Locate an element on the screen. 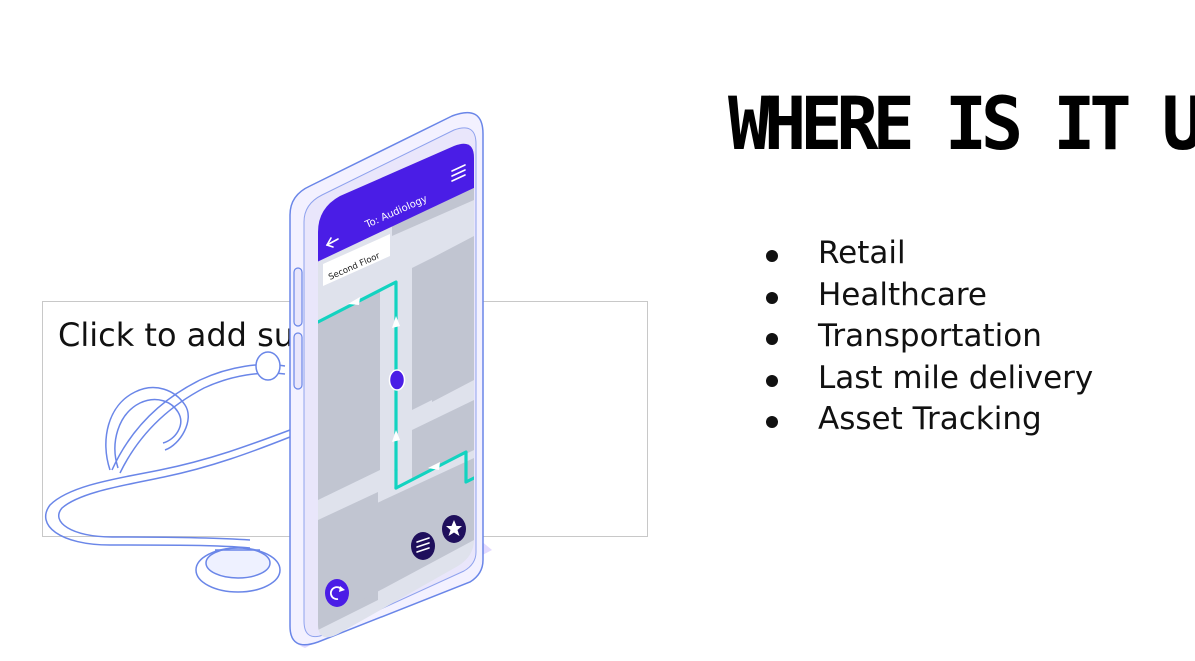 The height and width of the screenshot is (661, 1195). location-marker is located at coordinates (397, 380).